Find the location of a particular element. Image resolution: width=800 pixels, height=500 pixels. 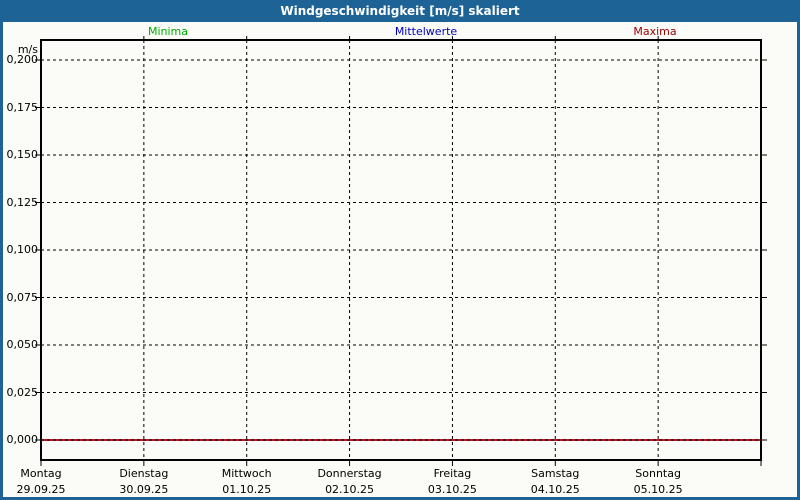

x-day-label: Freitag is located at coordinates (452, 473).